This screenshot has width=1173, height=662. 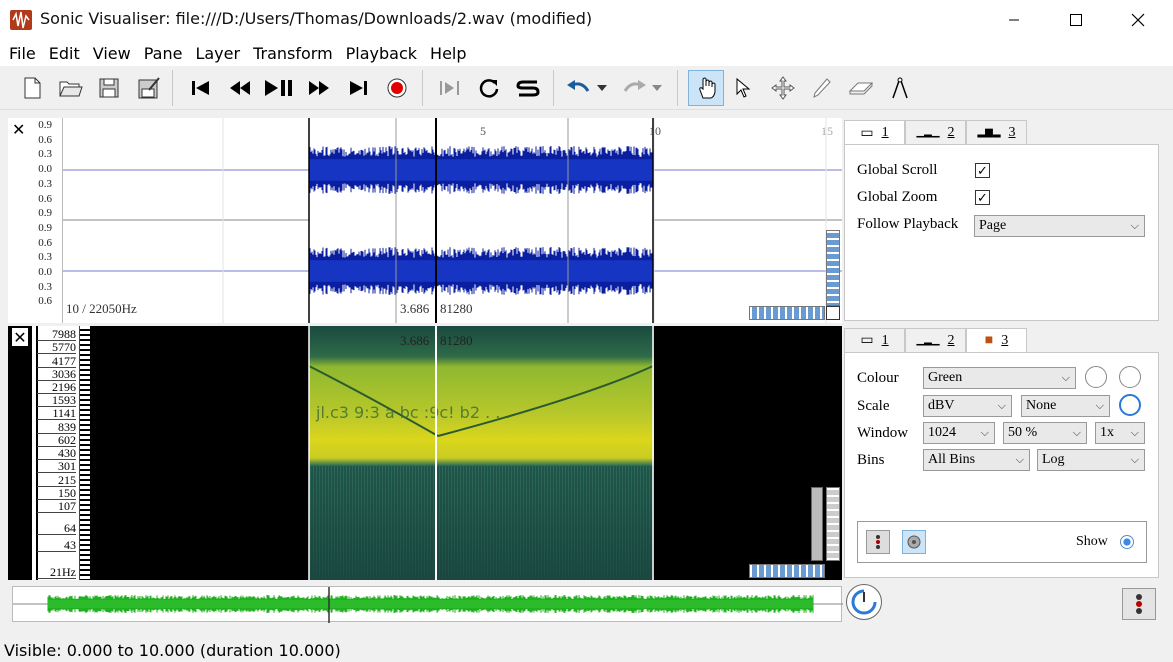 I want to click on show-layer-radio, so click(x=1127, y=542).